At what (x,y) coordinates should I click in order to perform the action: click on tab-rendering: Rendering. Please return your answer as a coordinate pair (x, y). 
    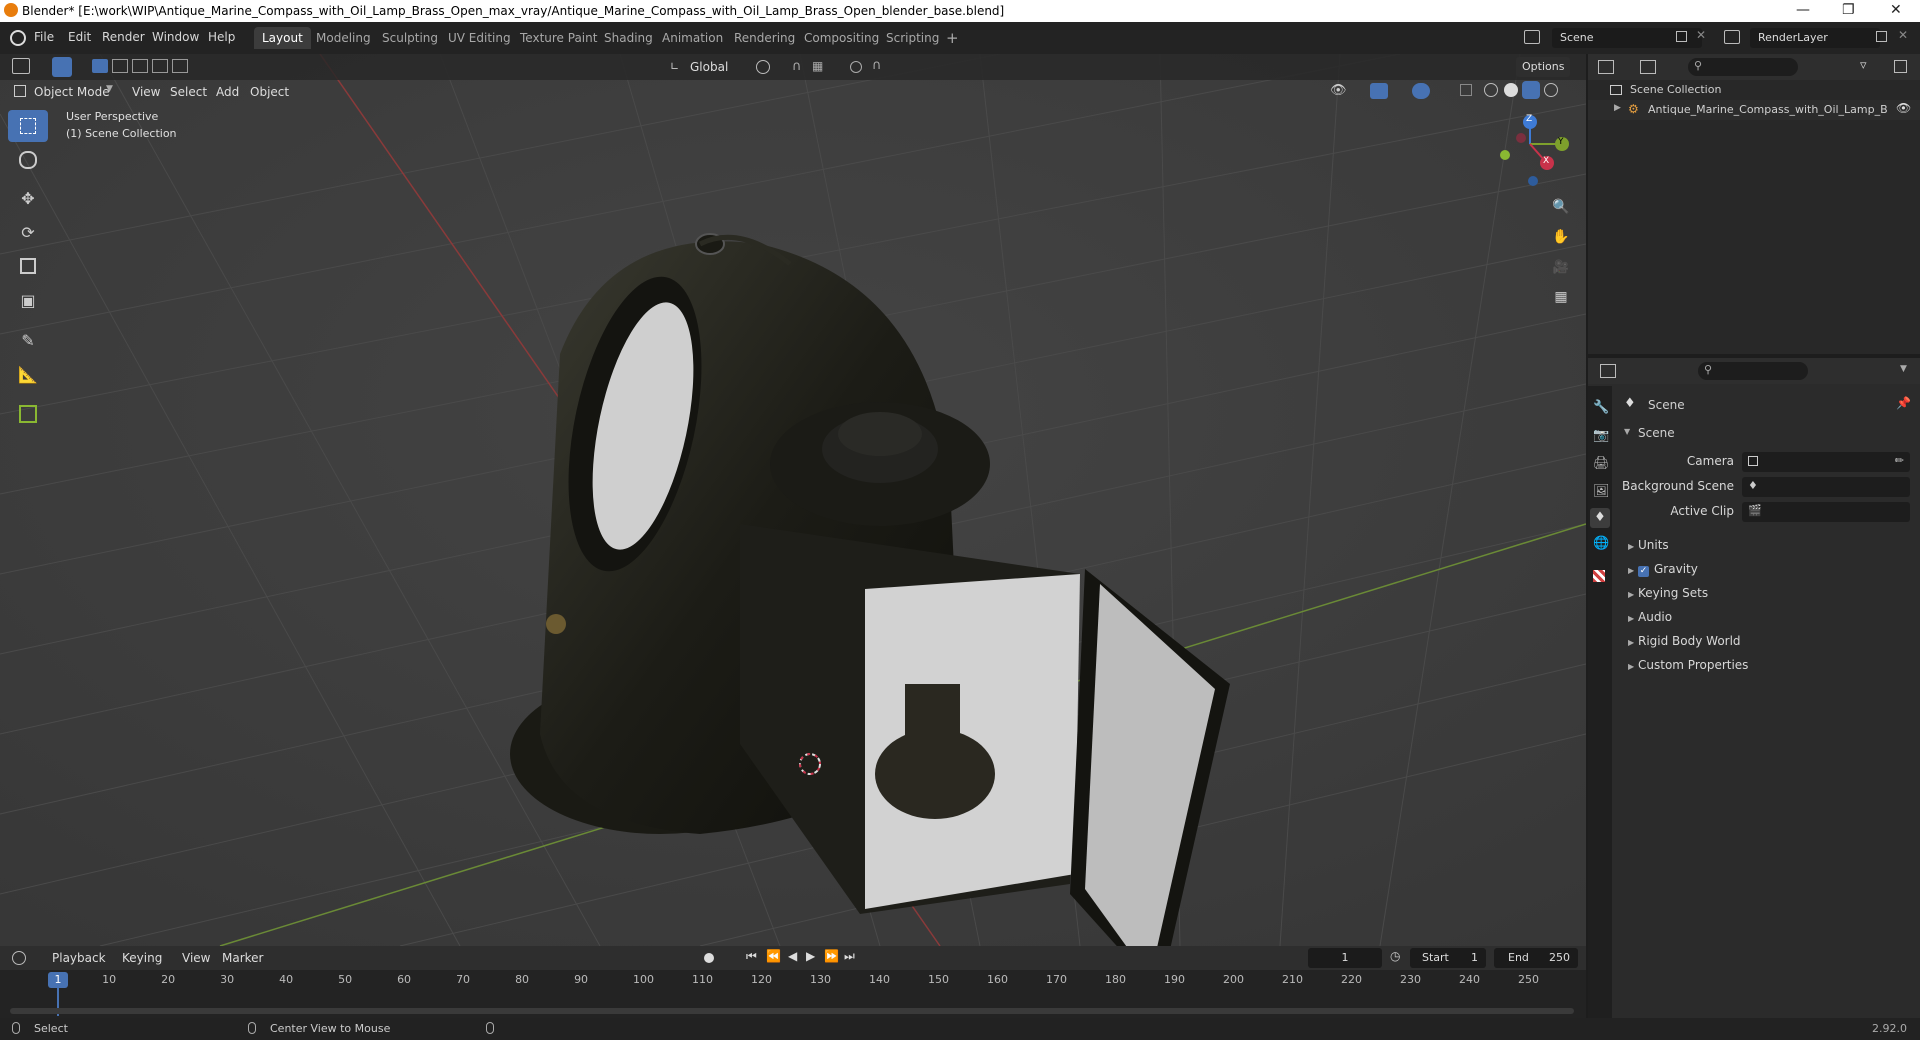
    Looking at the image, I should click on (764, 38).